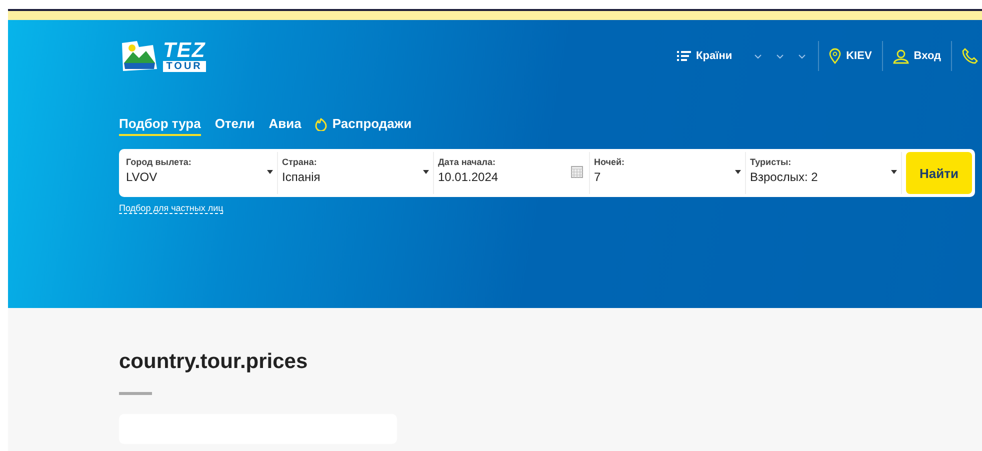 This screenshot has width=982, height=451. I want to click on search-field: Город вылета: LVOV, so click(200, 173).